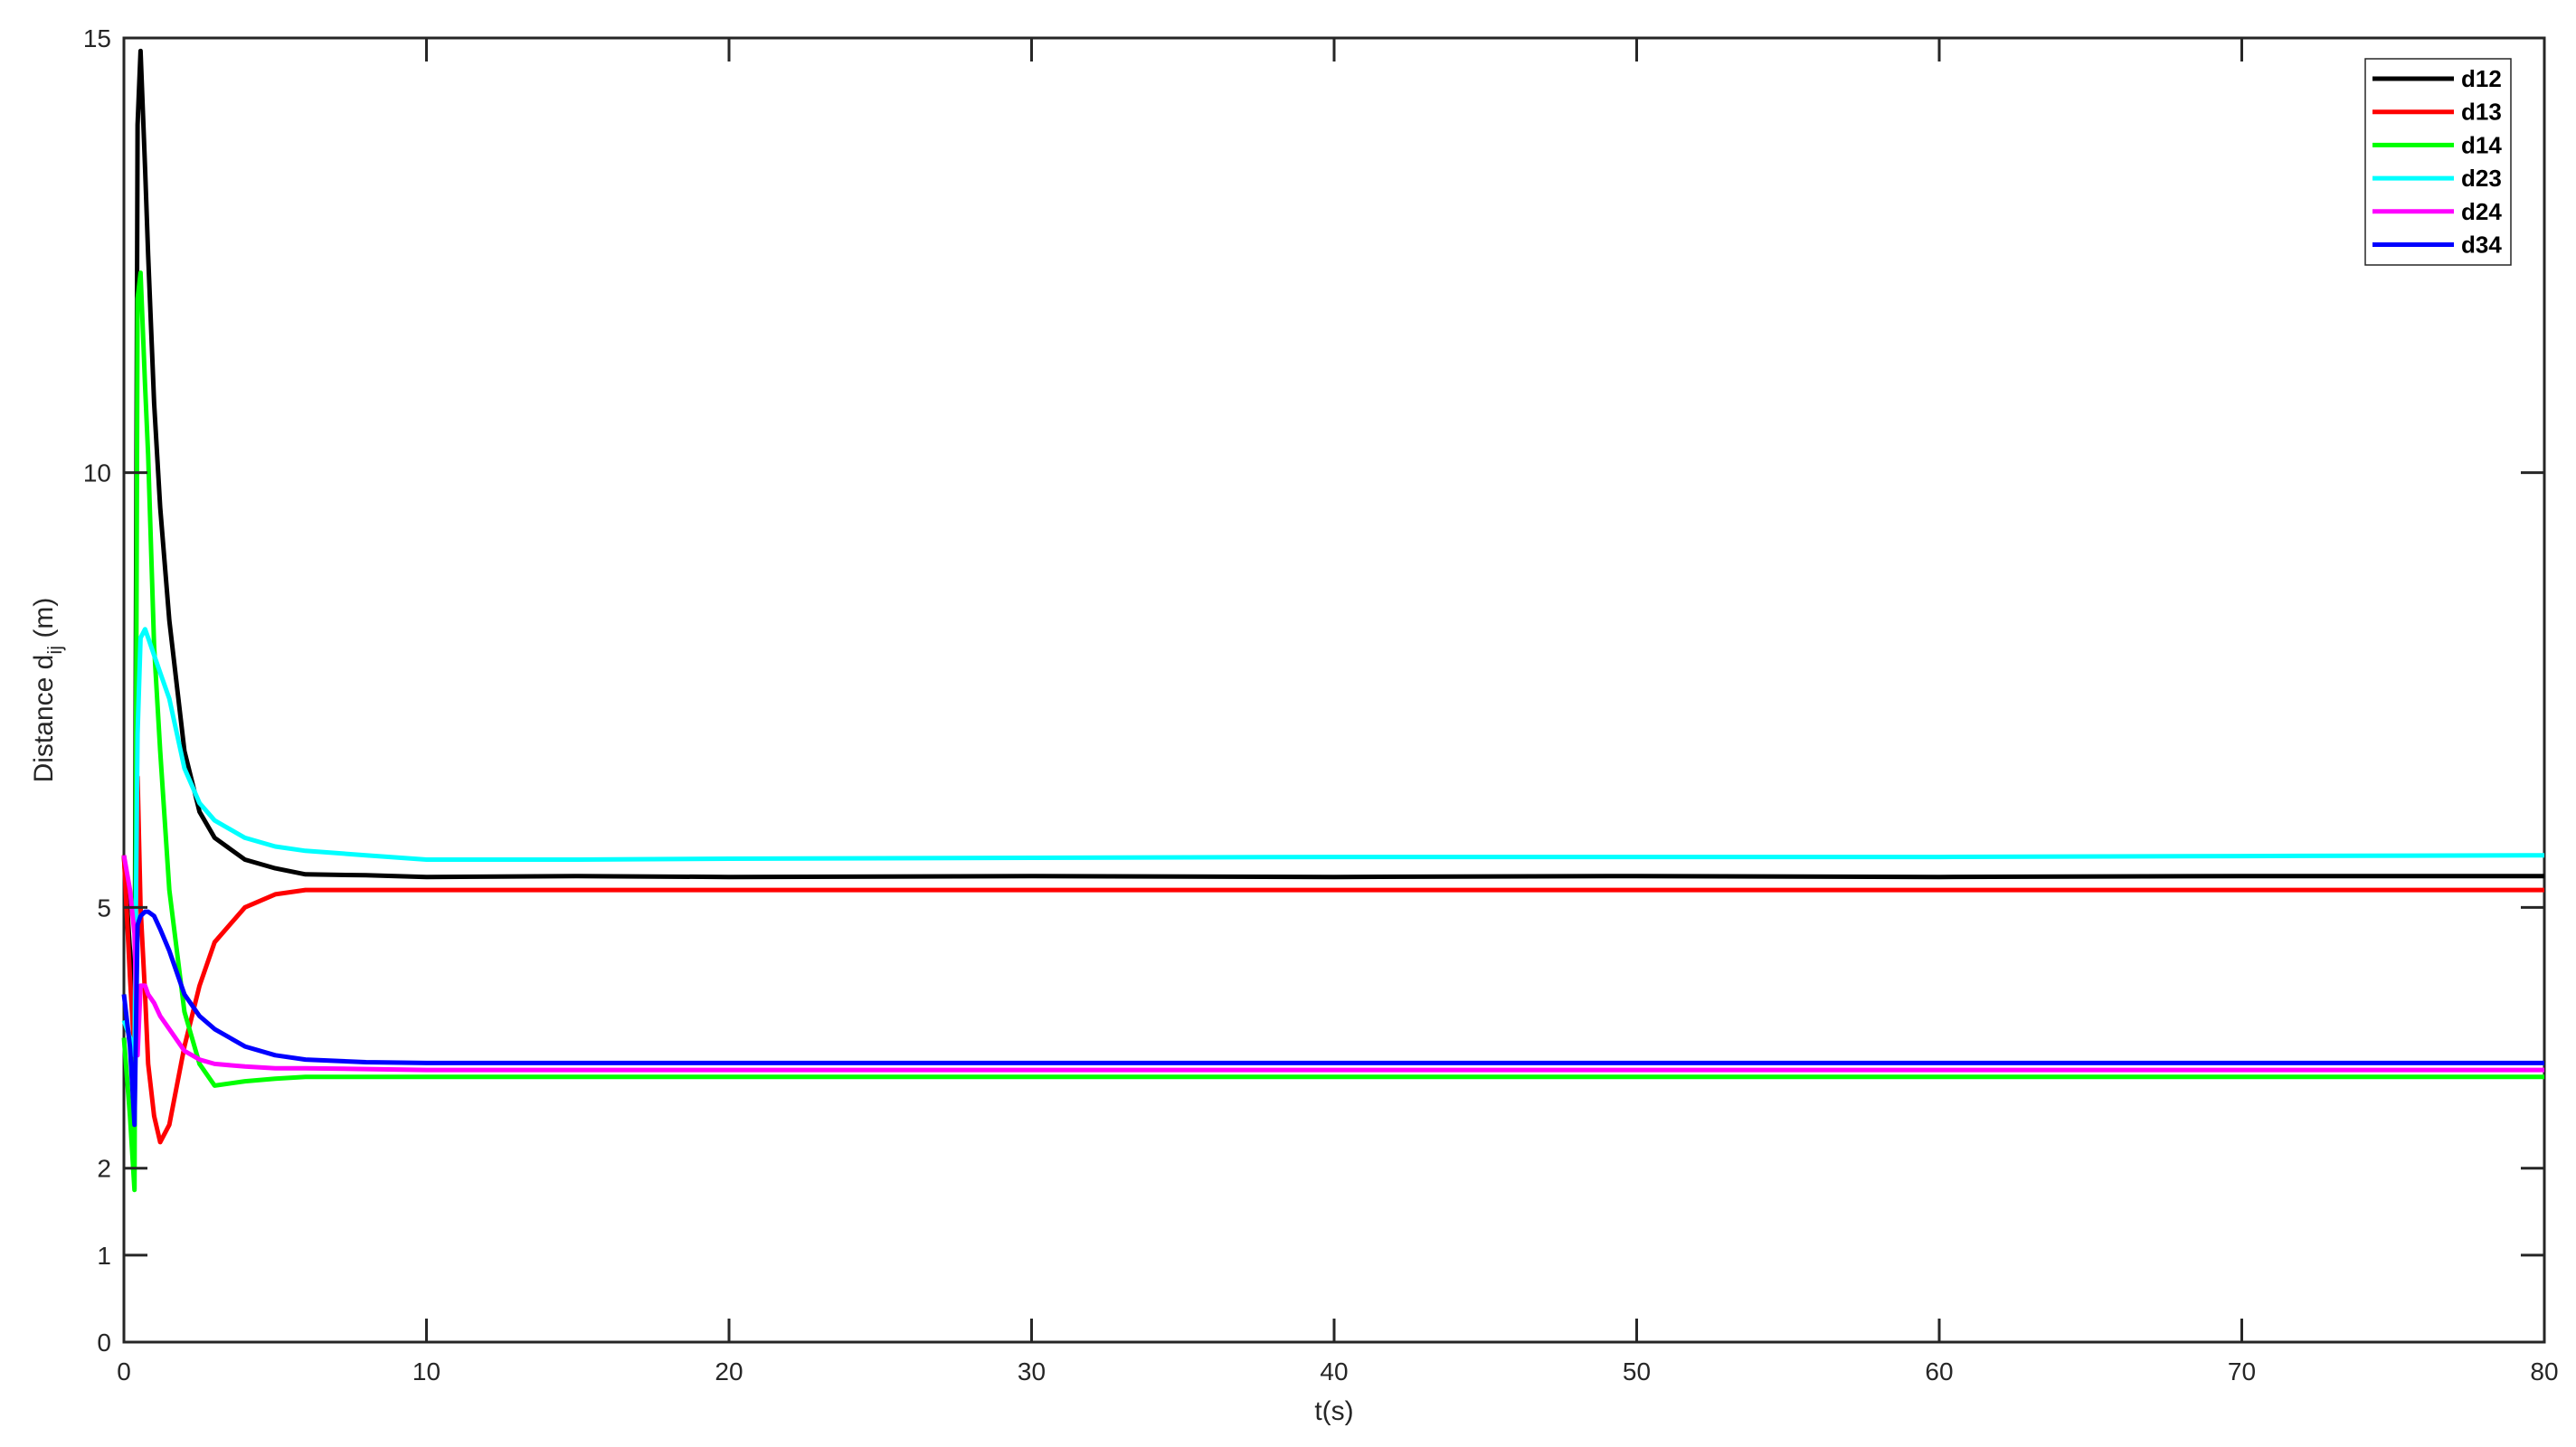 The height and width of the screenshot is (1447, 2576). What do you see at coordinates (1333, 1411) in the screenshot?
I see `x-axis-label: t(s)` at bounding box center [1333, 1411].